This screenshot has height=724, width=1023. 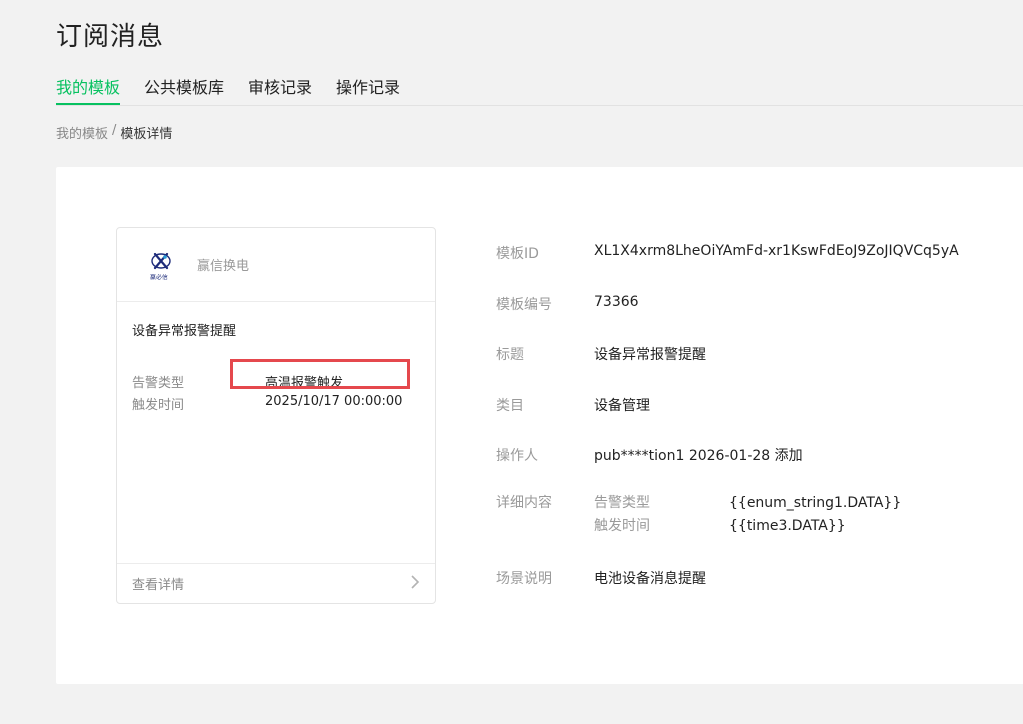 I want to click on detail-scene: 场景说明 电池设备消息提醒, so click(x=601, y=578).